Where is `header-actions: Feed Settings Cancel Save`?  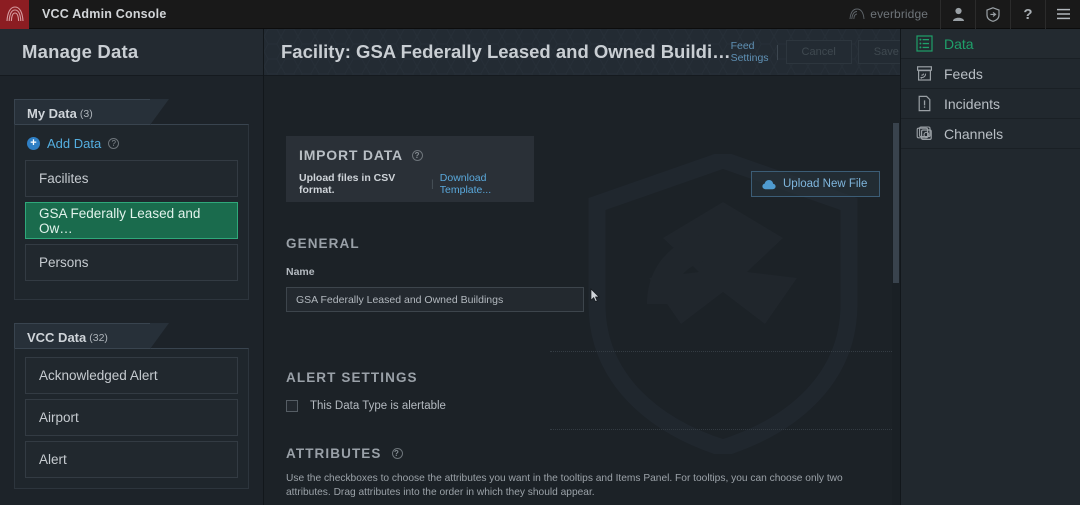 header-actions: Feed Settings Cancel Save is located at coordinates (815, 52).